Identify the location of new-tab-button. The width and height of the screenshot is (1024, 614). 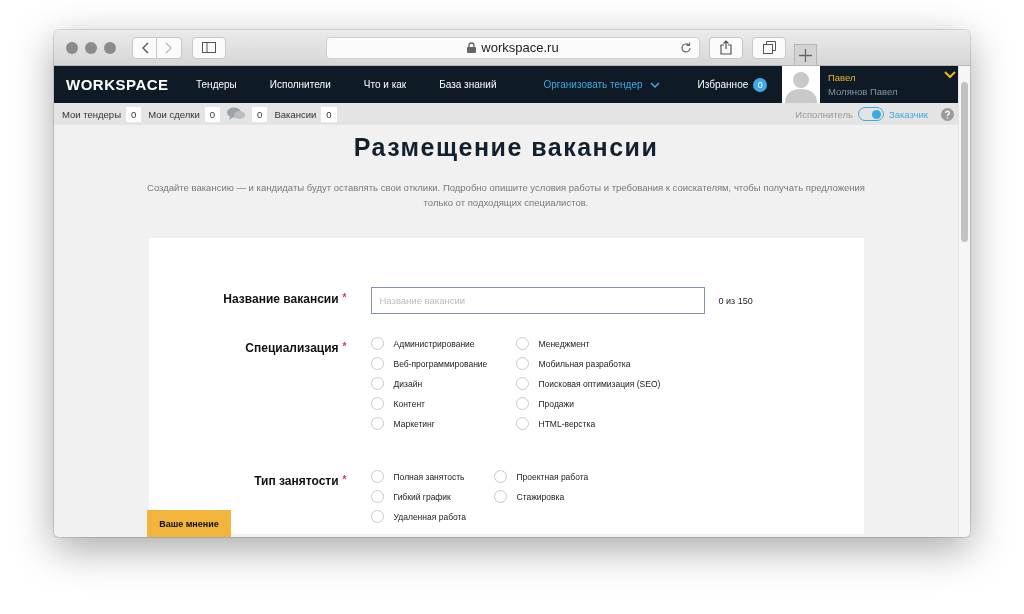
(805, 54).